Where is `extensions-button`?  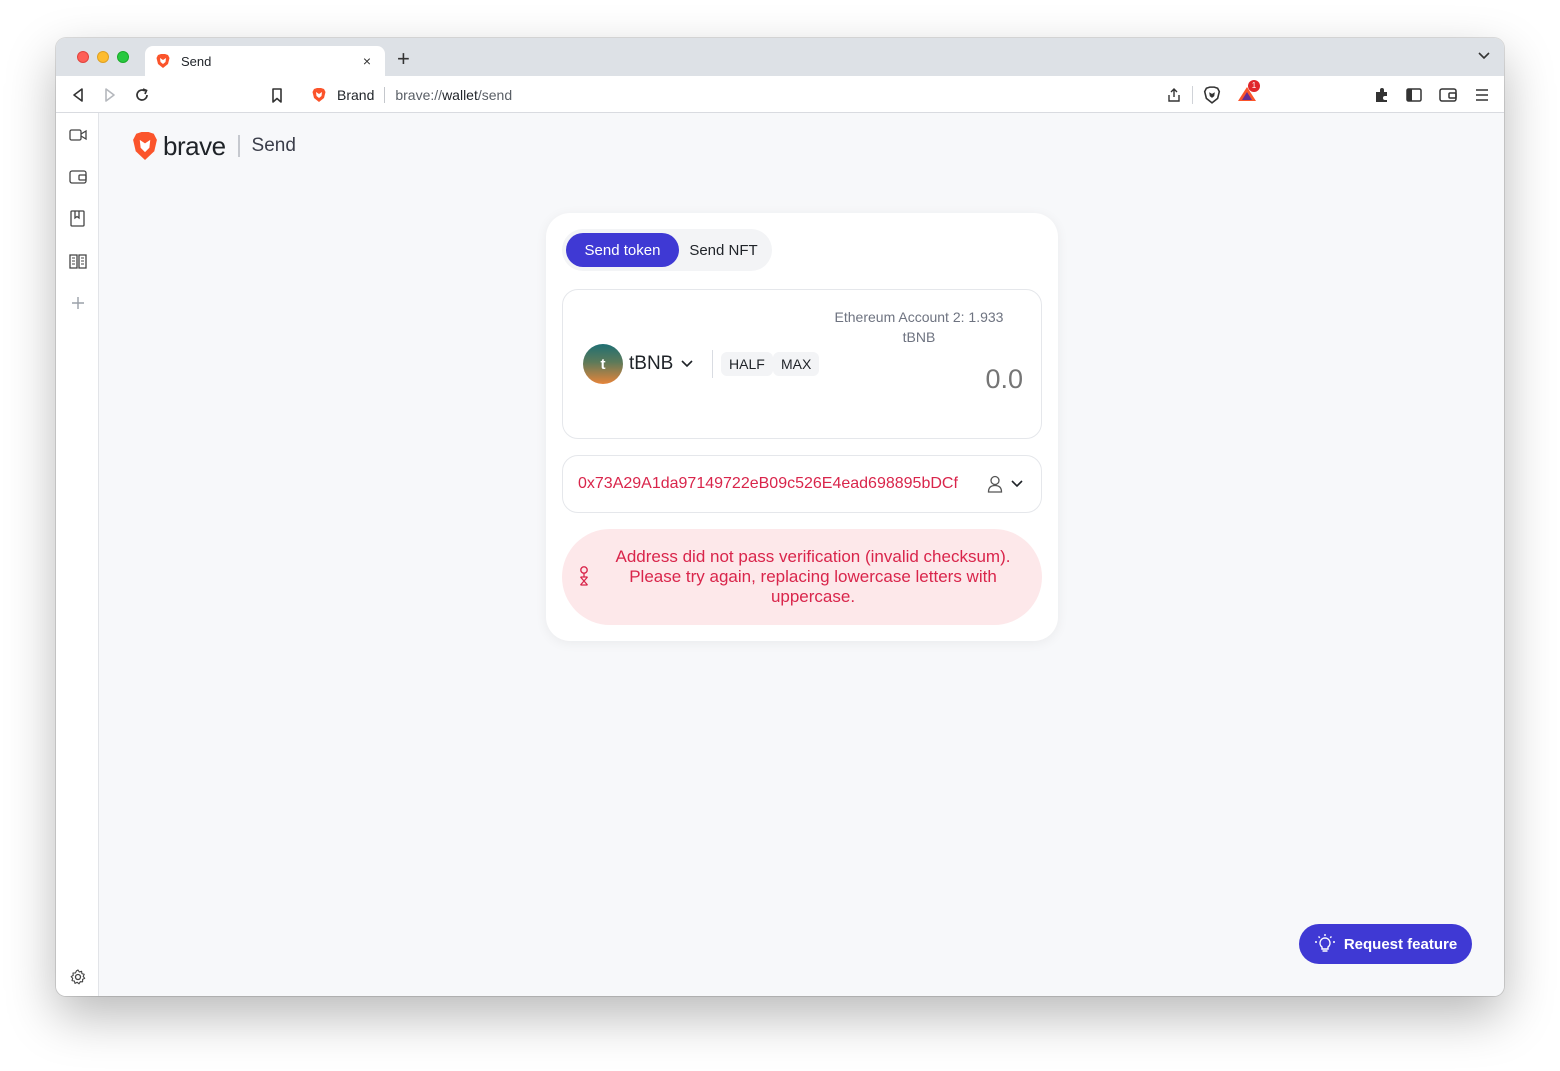 extensions-button is located at coordinates (1382, 95).